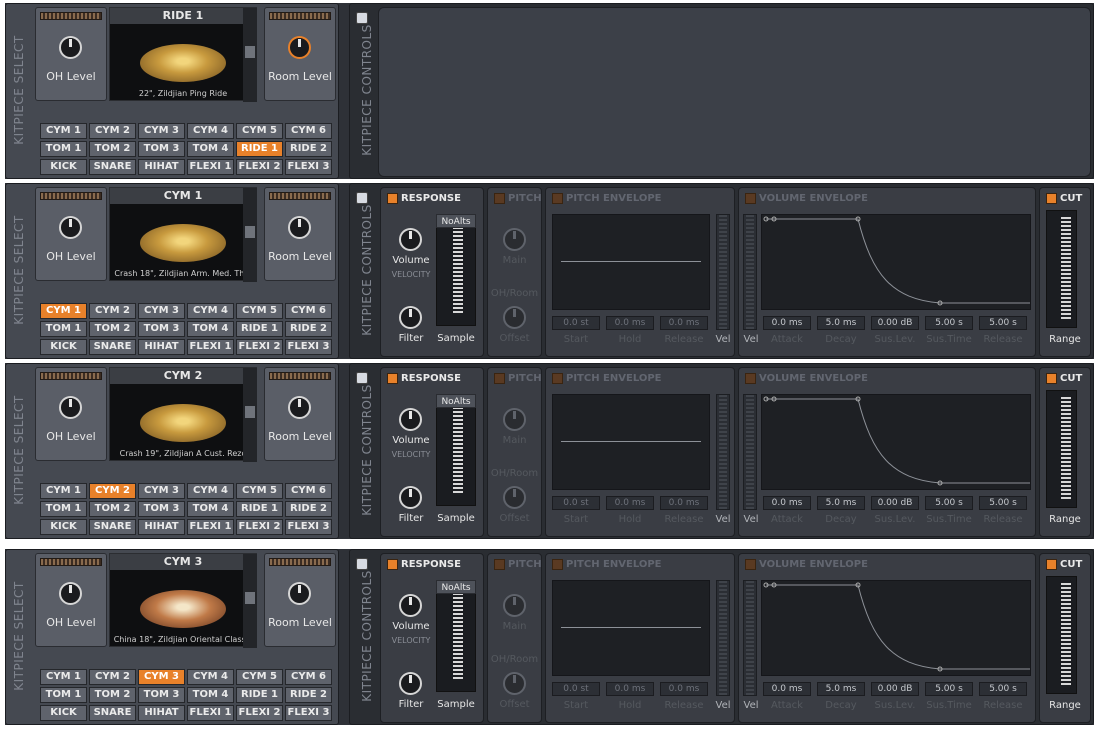 Image resolution: width=1096 pixels, height=734 pixels. What do you see at coordinates (392, 378) in the screenshot?
I see `response-led` at bounding box center [392, 378].